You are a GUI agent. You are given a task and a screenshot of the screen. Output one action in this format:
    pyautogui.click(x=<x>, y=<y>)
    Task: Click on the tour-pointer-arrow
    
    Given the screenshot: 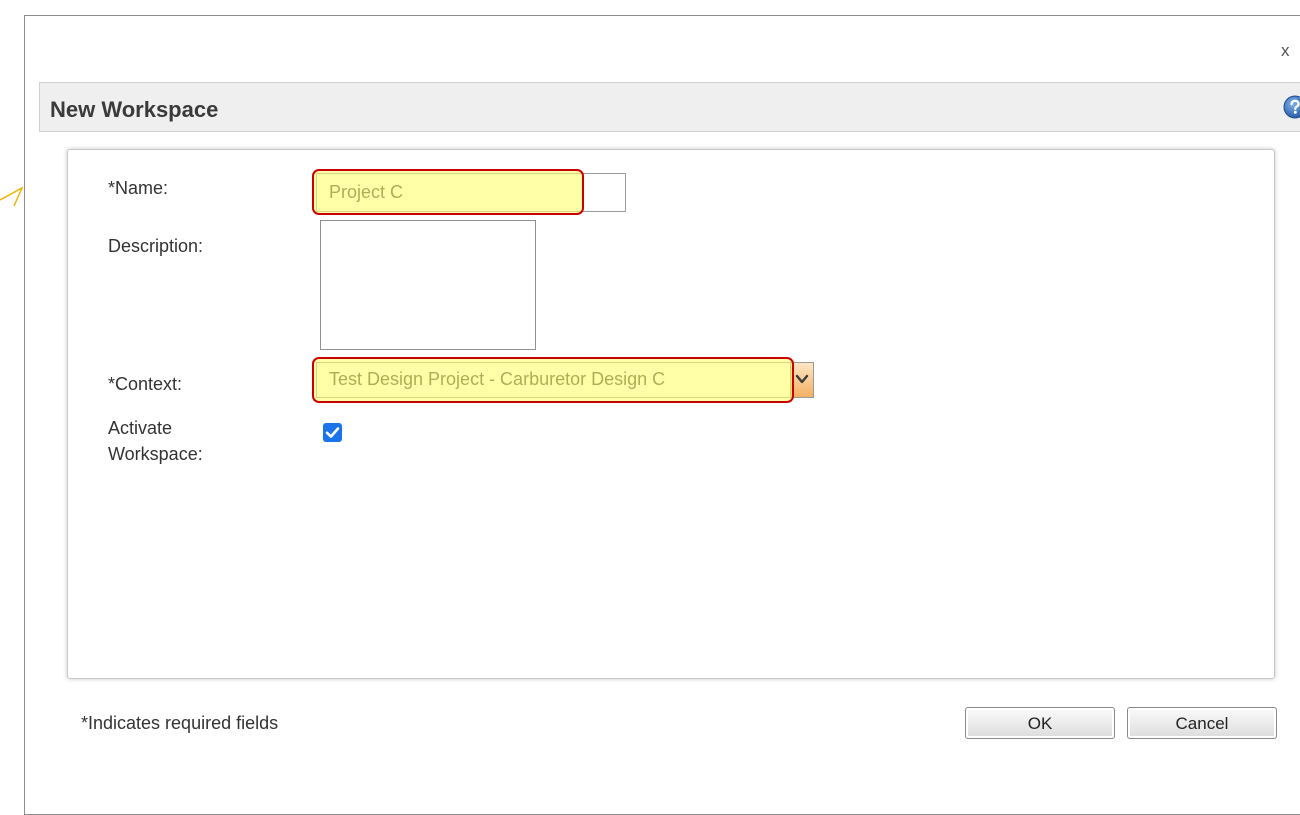 What is the action you would take?
    pyautogui.click(x=12, y=196)
    